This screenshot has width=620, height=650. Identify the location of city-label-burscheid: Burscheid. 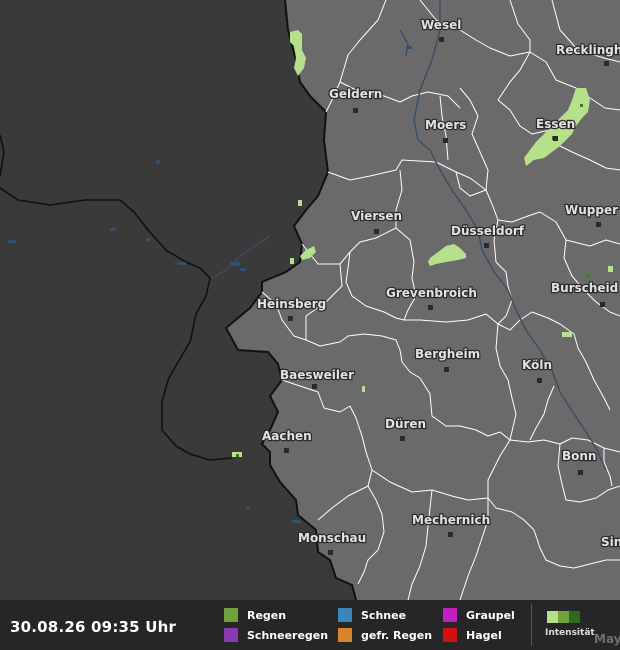
(584, 288).